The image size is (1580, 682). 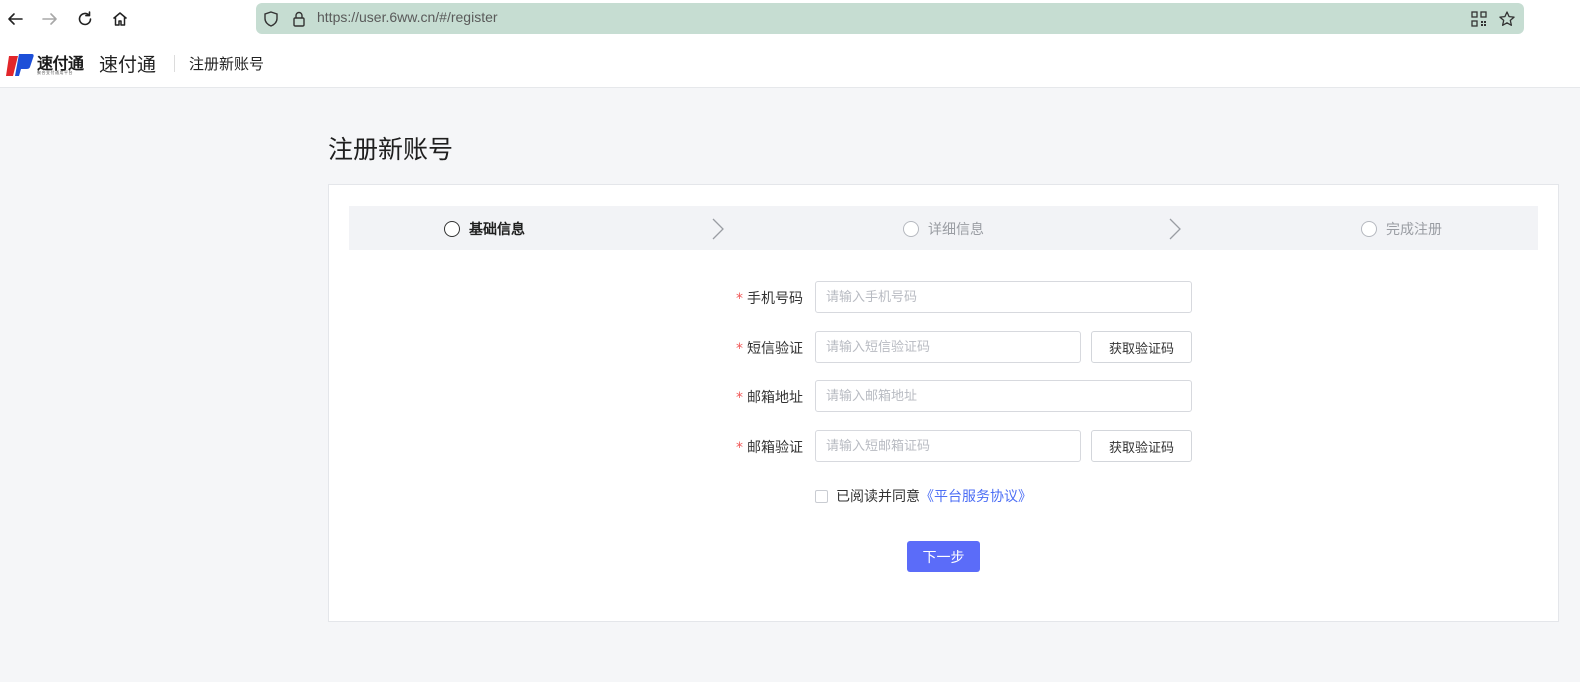 What do you see at coordinates (566, 347) in the screenshot?
I see `sms-code-row: * 短信验证` at bounding box center [566, 347].